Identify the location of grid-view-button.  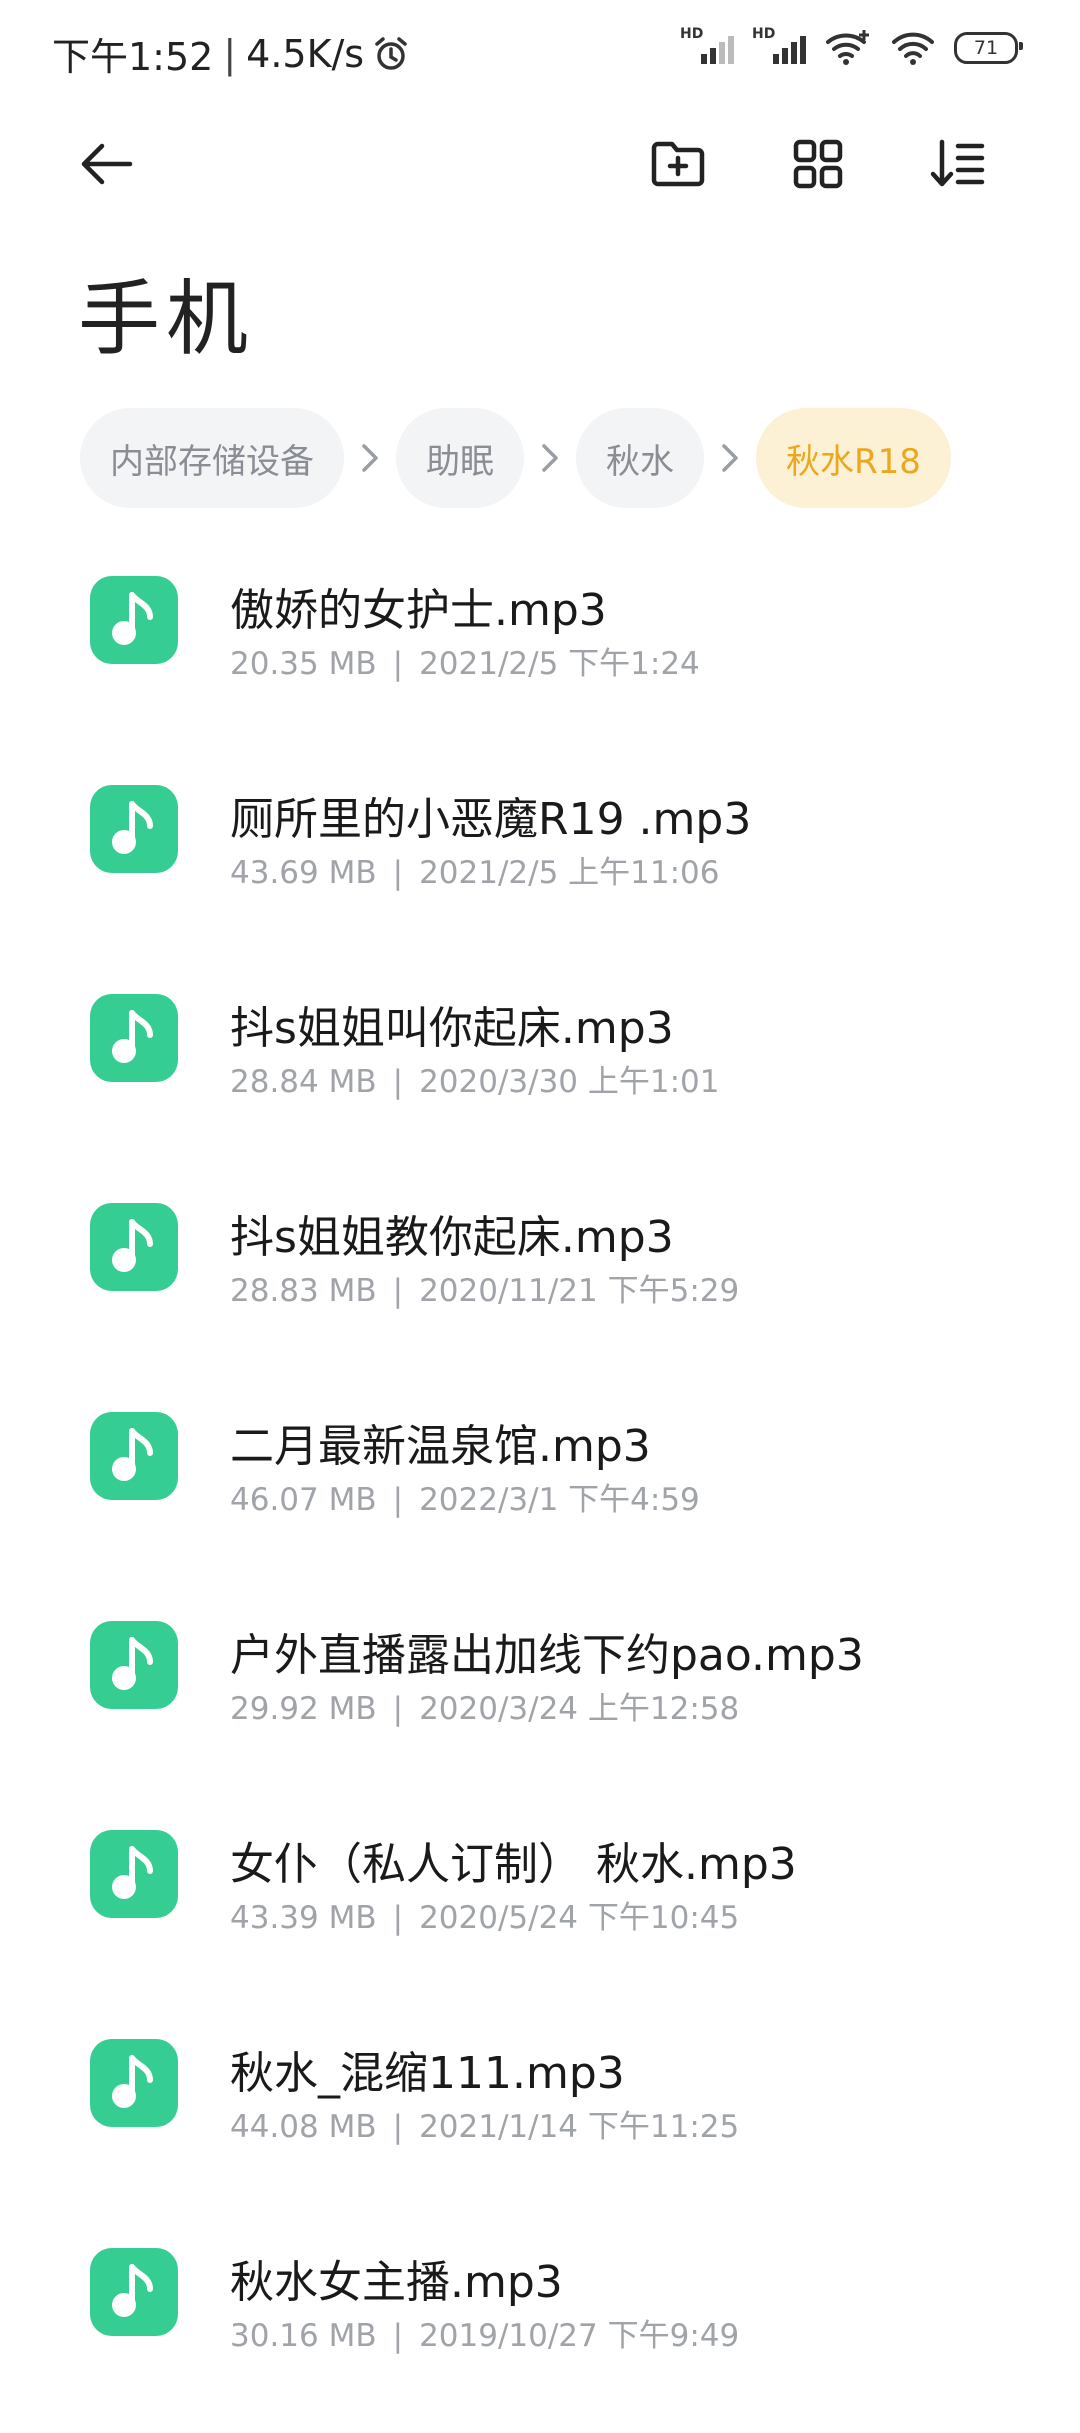
(818, 164).